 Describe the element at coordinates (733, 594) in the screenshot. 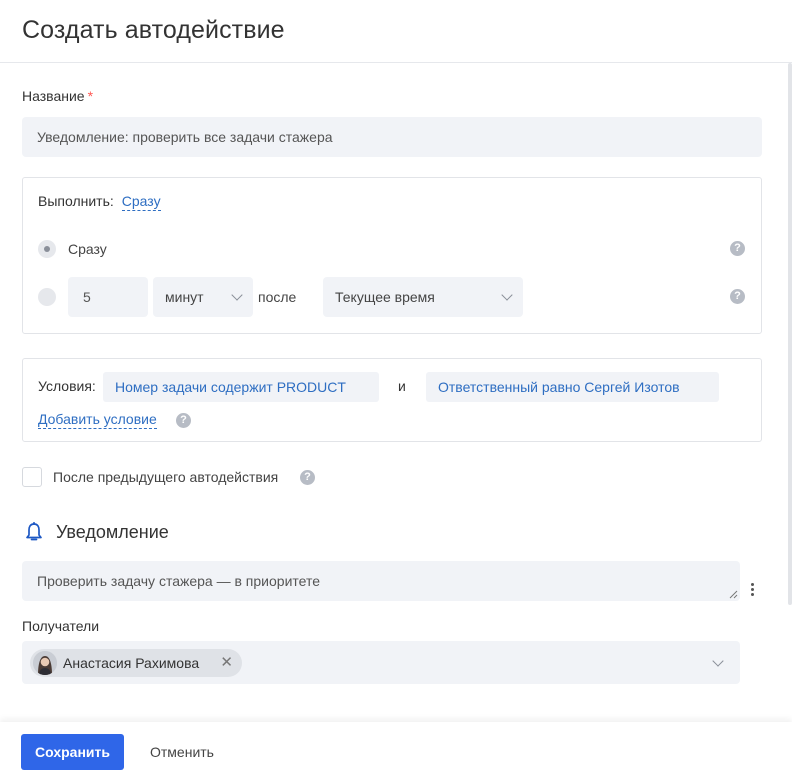

I see `resize-handle-icon` at that location.